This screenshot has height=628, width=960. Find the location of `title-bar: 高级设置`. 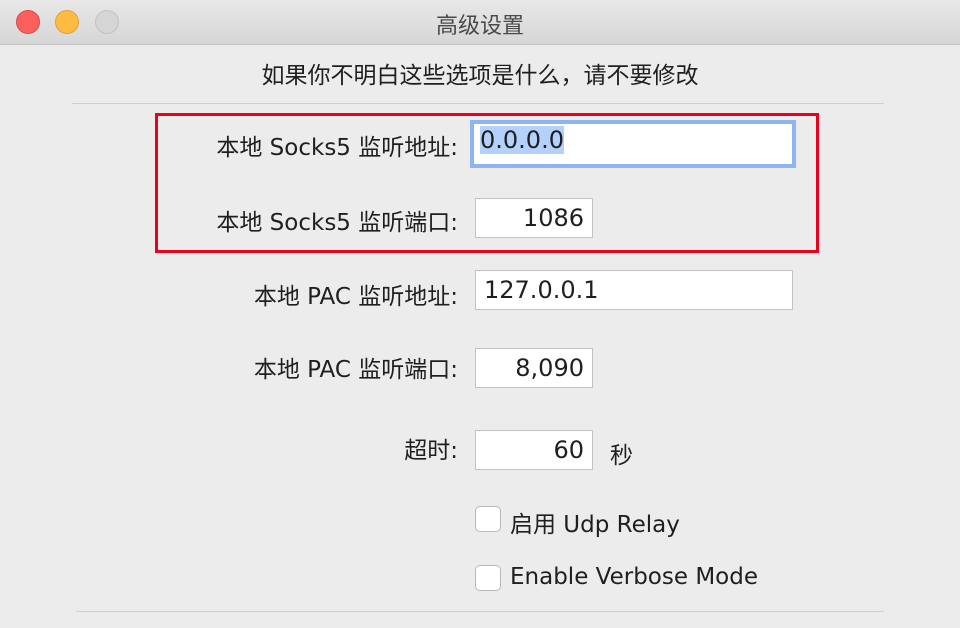

title-bar: 高级设置 is located at coordinates (480, 22).